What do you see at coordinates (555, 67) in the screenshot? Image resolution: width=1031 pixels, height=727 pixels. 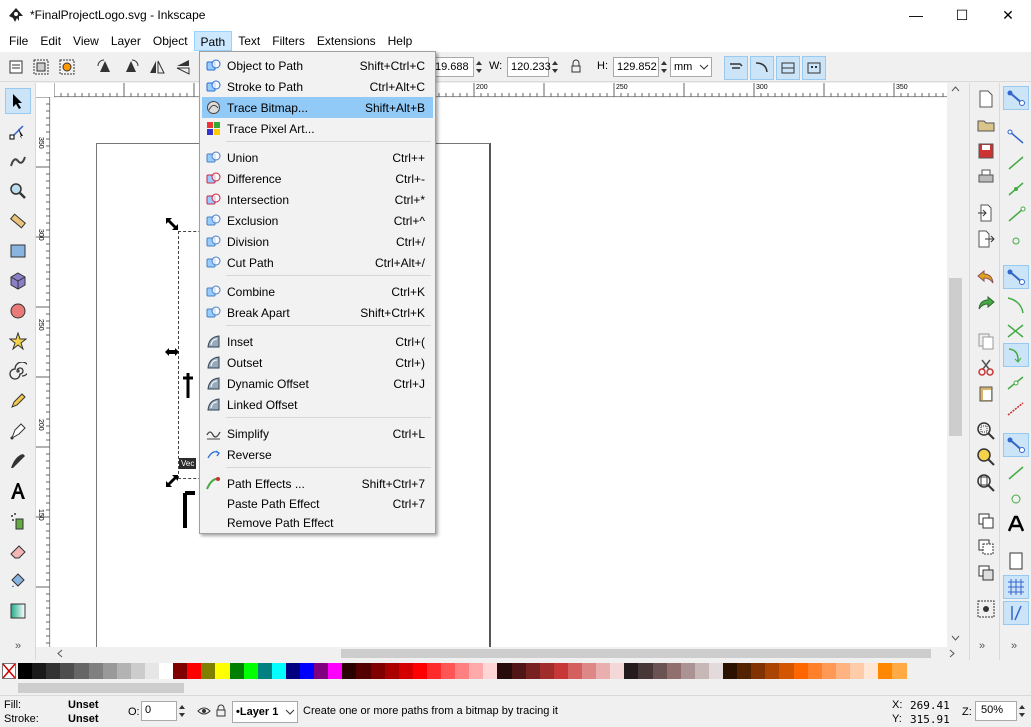 I see `w-spin-icon` at bounding box center [555, 67].